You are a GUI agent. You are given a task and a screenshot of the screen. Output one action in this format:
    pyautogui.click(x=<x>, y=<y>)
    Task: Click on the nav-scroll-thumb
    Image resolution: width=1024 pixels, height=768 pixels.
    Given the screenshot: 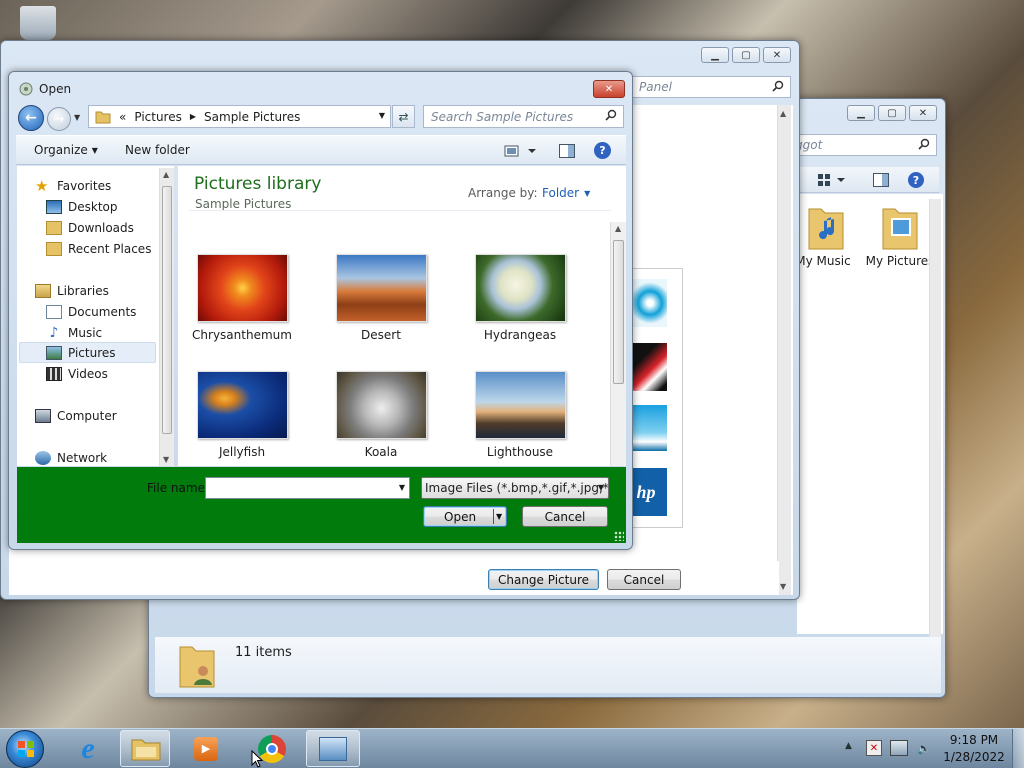 What is the action you would take?
    pyautogui.click(x=167, y=310)
    